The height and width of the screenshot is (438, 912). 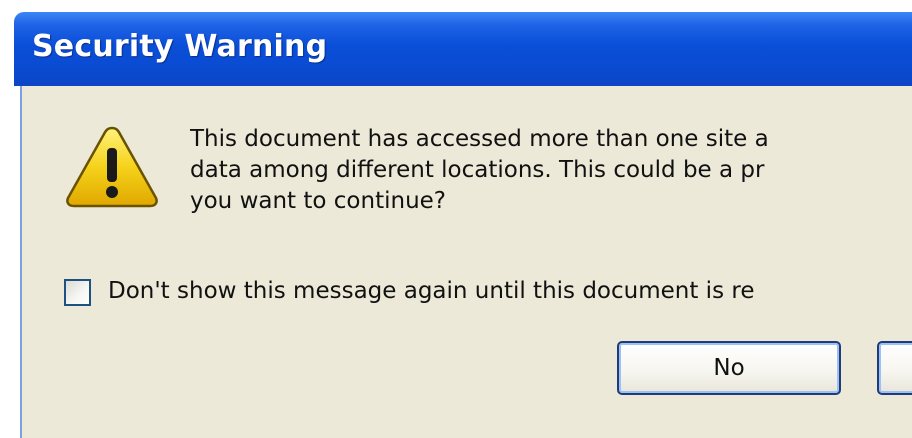 What do you see at coordinates (77, 292) in the screenshot?
I see `dont-show-again-checkbox` at bounding box center [77, 292].